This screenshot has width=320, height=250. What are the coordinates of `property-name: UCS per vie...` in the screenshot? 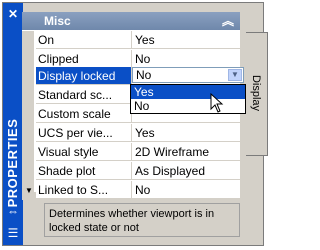 It's located at (84, 133).